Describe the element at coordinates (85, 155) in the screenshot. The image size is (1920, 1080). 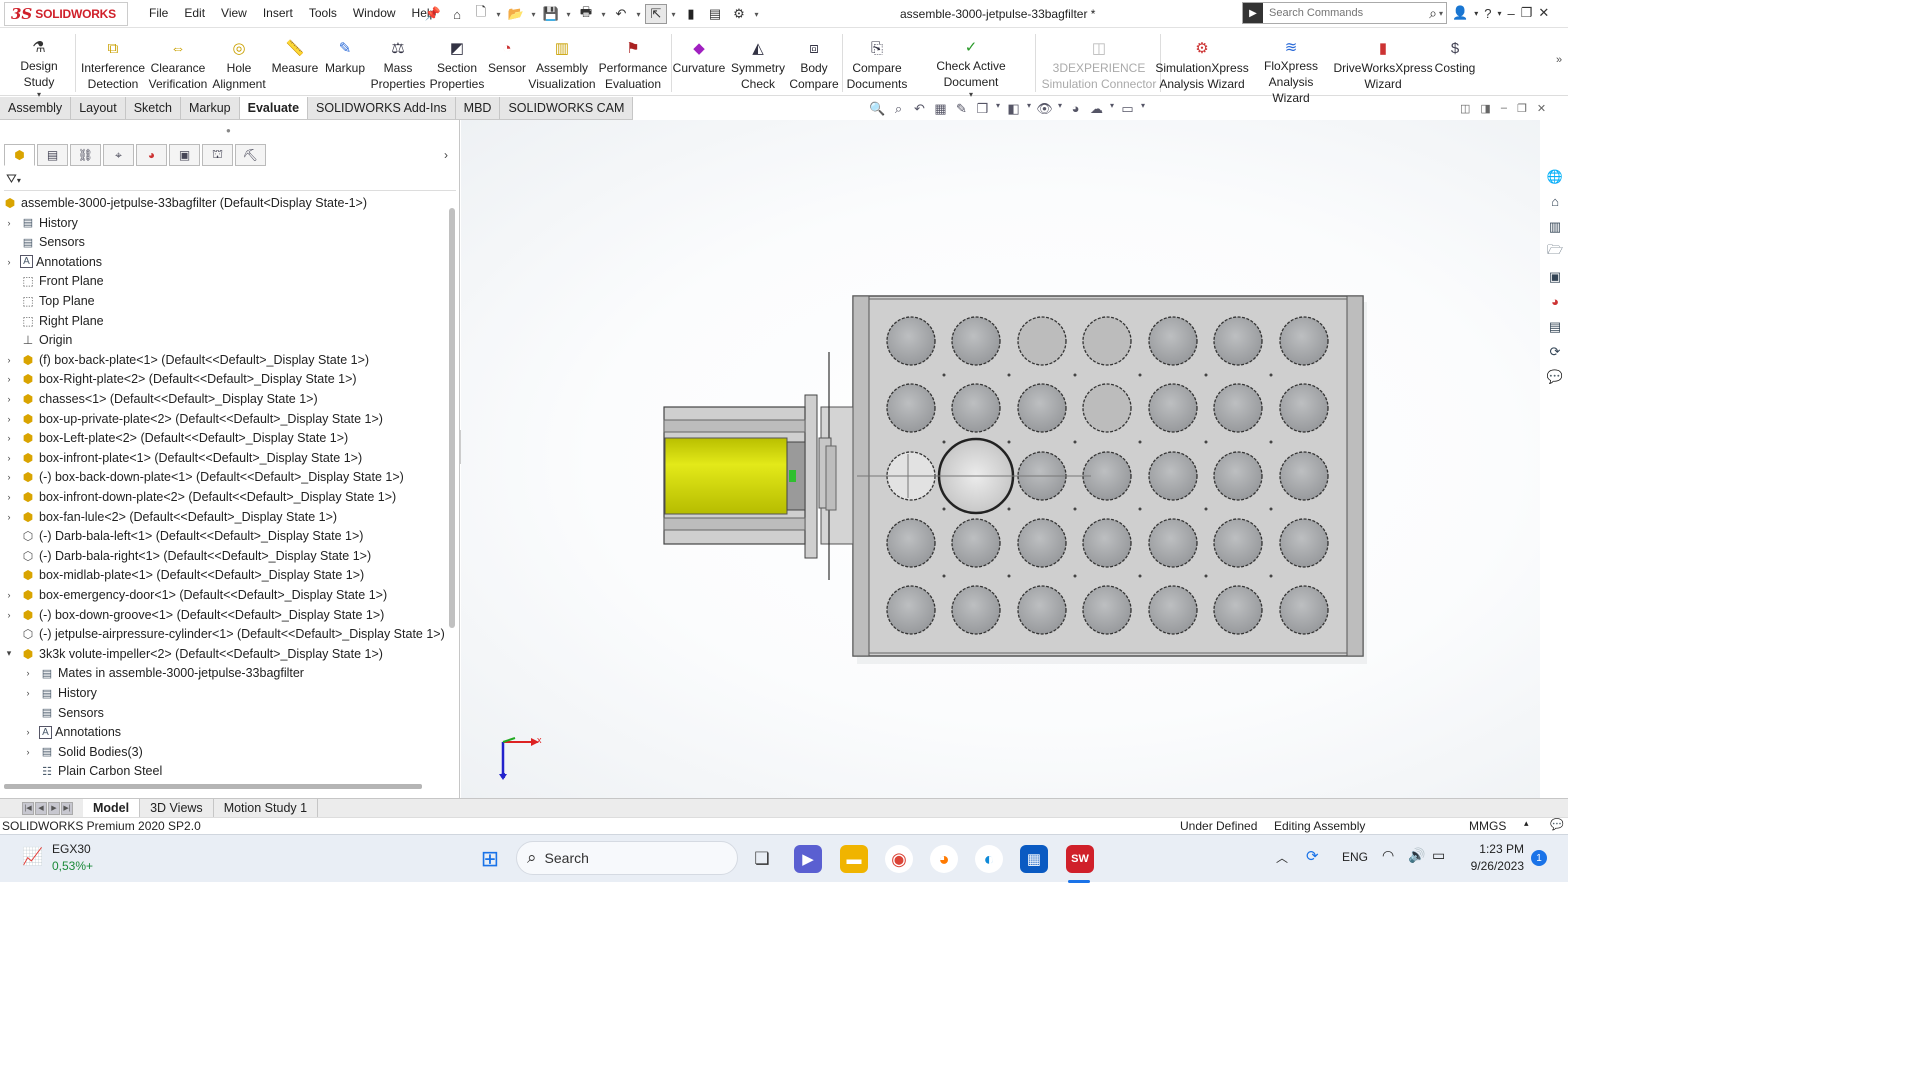
I see `configuration-manager-tab-icon: ⛓` at that location.